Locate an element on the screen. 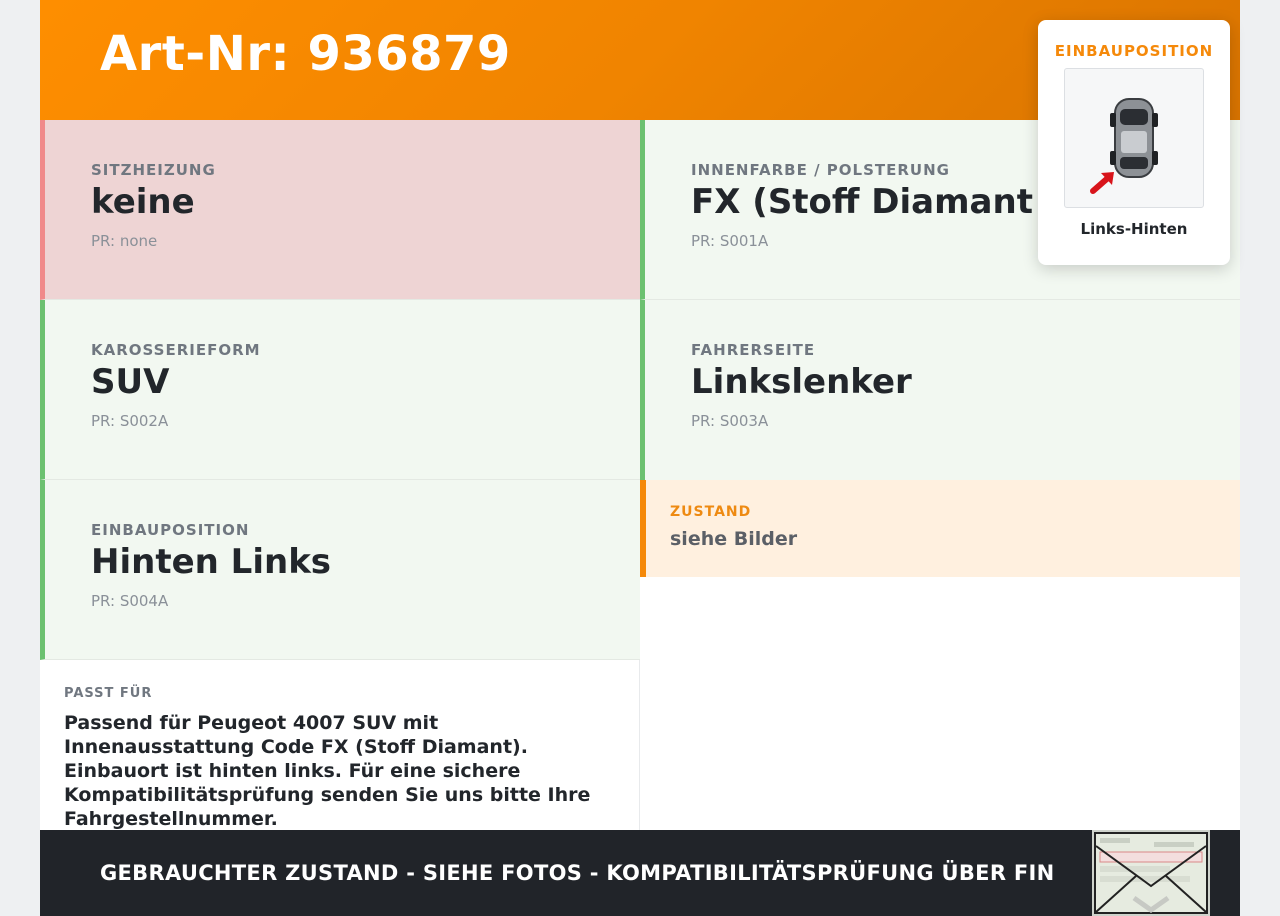  article-number: Art-Nr: 936879 is located at coordinates (305, 54).